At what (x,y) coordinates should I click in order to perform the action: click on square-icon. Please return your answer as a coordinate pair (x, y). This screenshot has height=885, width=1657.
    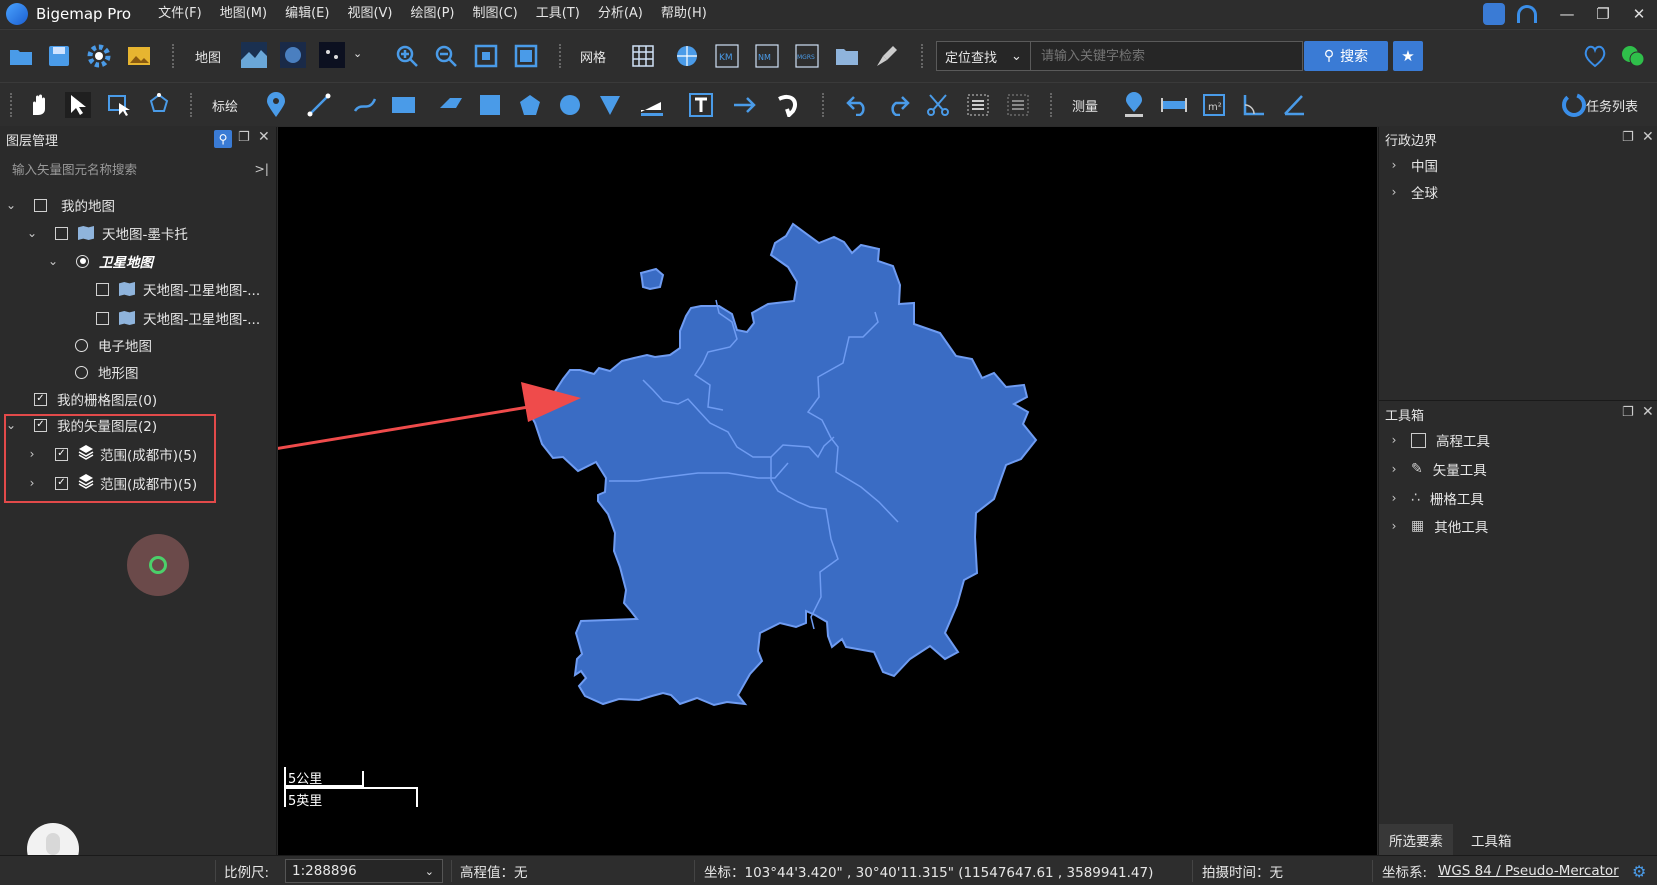
    Looking at the image, I should click on (490, 105).